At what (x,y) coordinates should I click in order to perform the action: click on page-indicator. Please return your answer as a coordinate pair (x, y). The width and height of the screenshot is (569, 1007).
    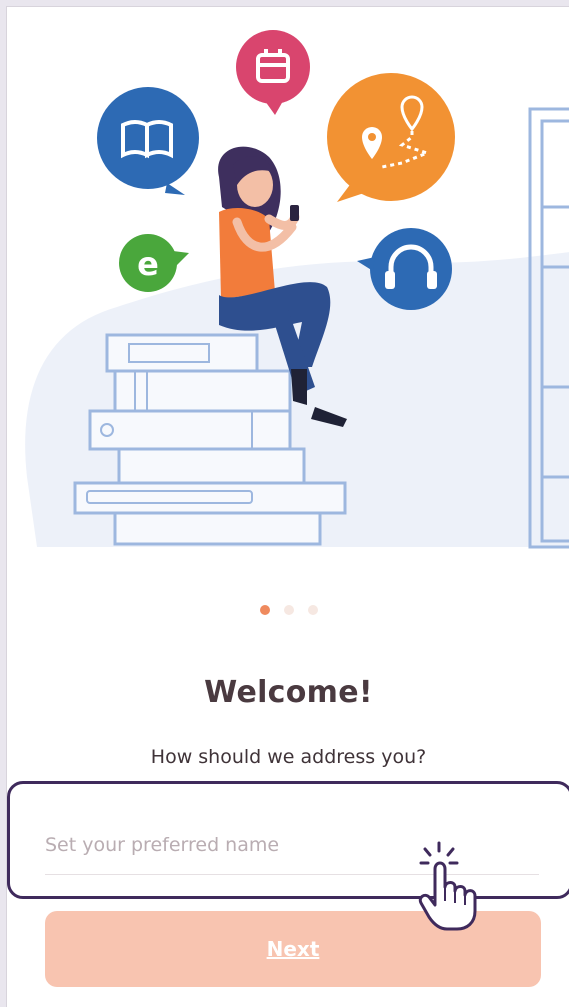
    Looking at the image, I should click on (288, 612).